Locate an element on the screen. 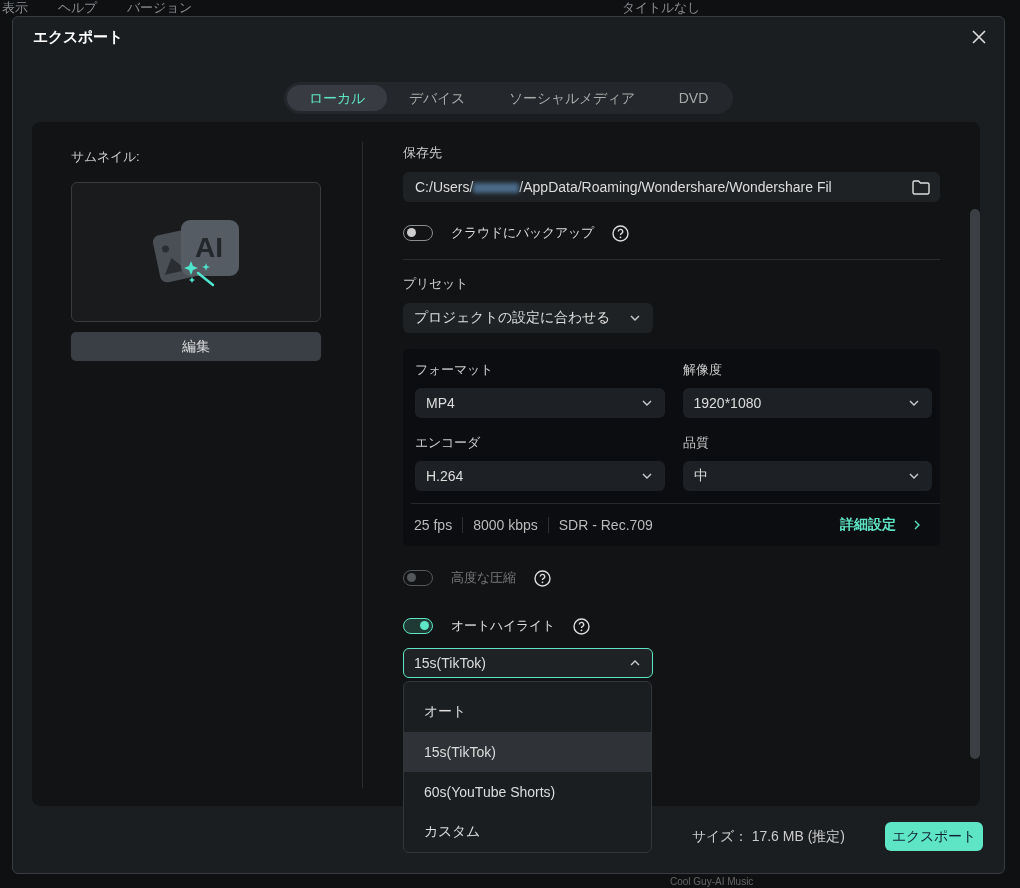  export-button: エクスポート is located at coordinates (934, 836).